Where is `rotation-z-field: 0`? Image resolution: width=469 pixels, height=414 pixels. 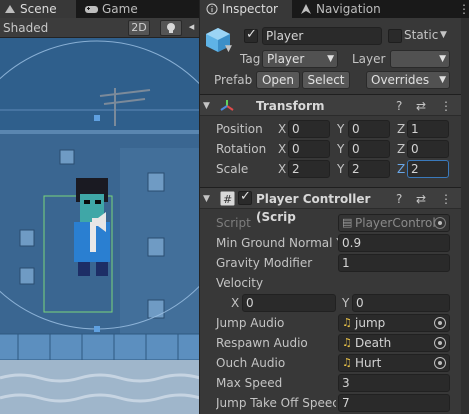 rotation-z-field: 0 is located at coordinates (428, 149).